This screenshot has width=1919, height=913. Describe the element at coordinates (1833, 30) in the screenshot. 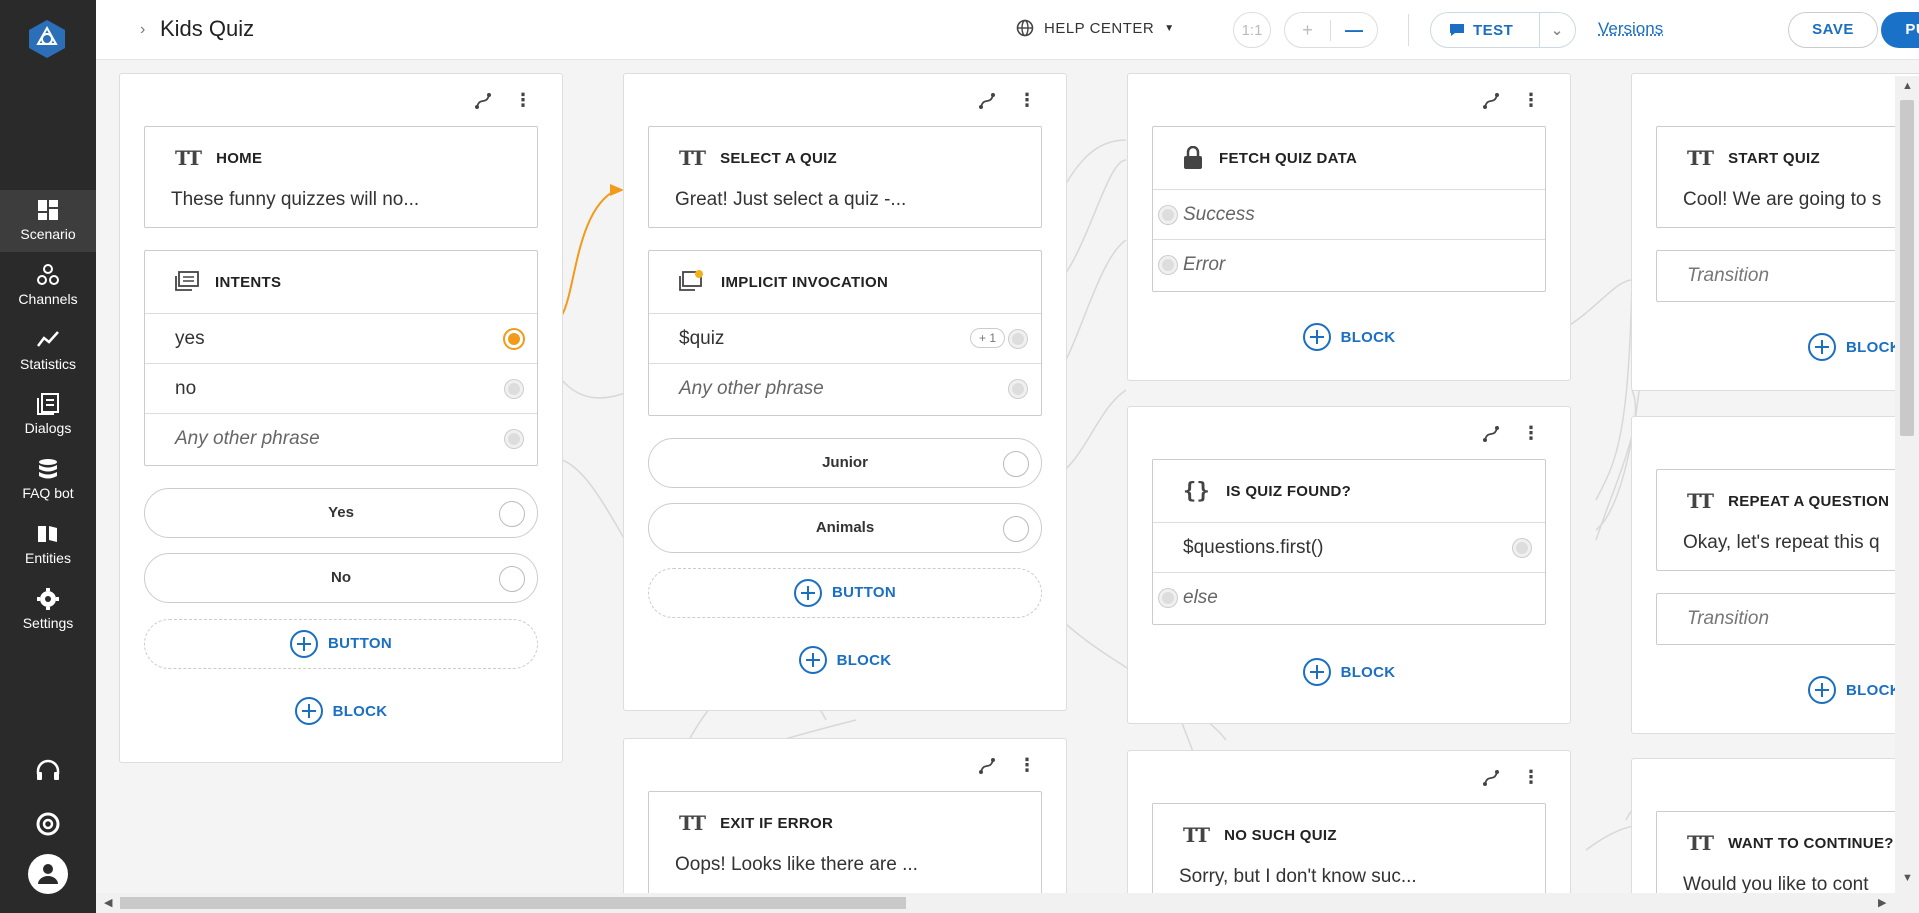

I see `save-button: SAVE` at that location.